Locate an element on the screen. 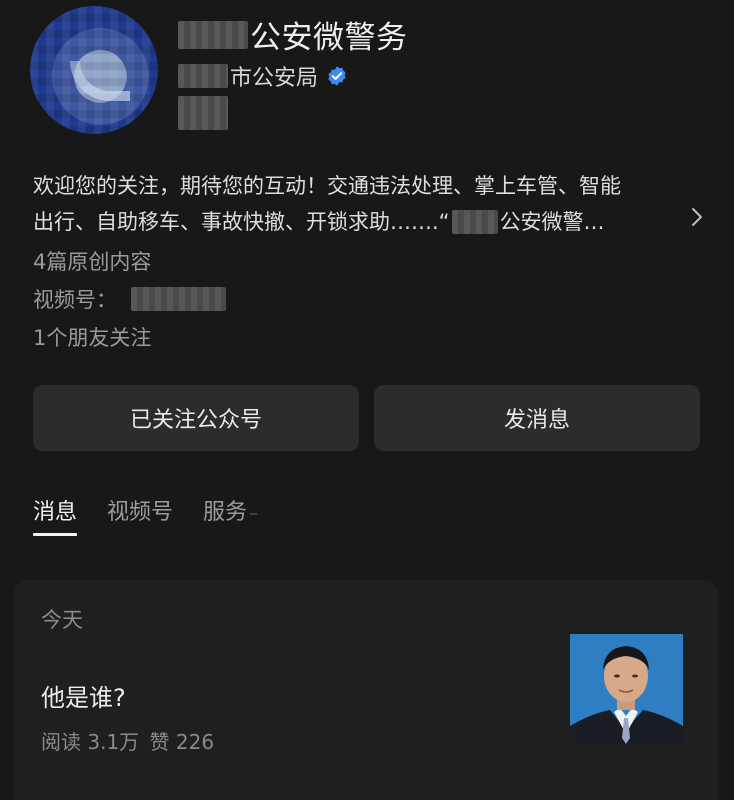 This screenshot has height=800, width=734. description-text: 出行、自助移车、事故快撤、开锁求助…….“ is located at coordinates (241, 222).